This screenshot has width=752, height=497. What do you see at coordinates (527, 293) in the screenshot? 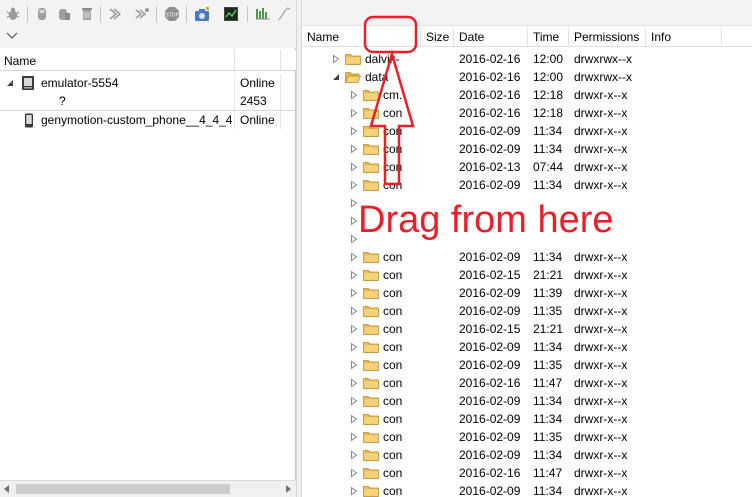
I see `file-row: con 2016-02-09 11:39 drwxr-x--x` at bounding box center [527, 293].